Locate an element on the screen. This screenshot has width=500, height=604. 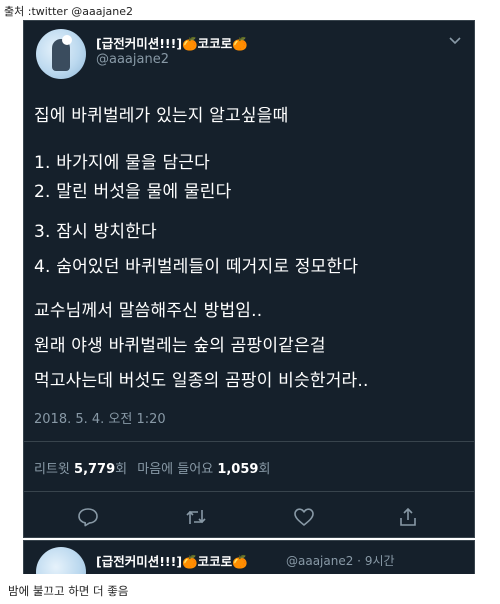
like-icon is located at coordinates (304, 517).